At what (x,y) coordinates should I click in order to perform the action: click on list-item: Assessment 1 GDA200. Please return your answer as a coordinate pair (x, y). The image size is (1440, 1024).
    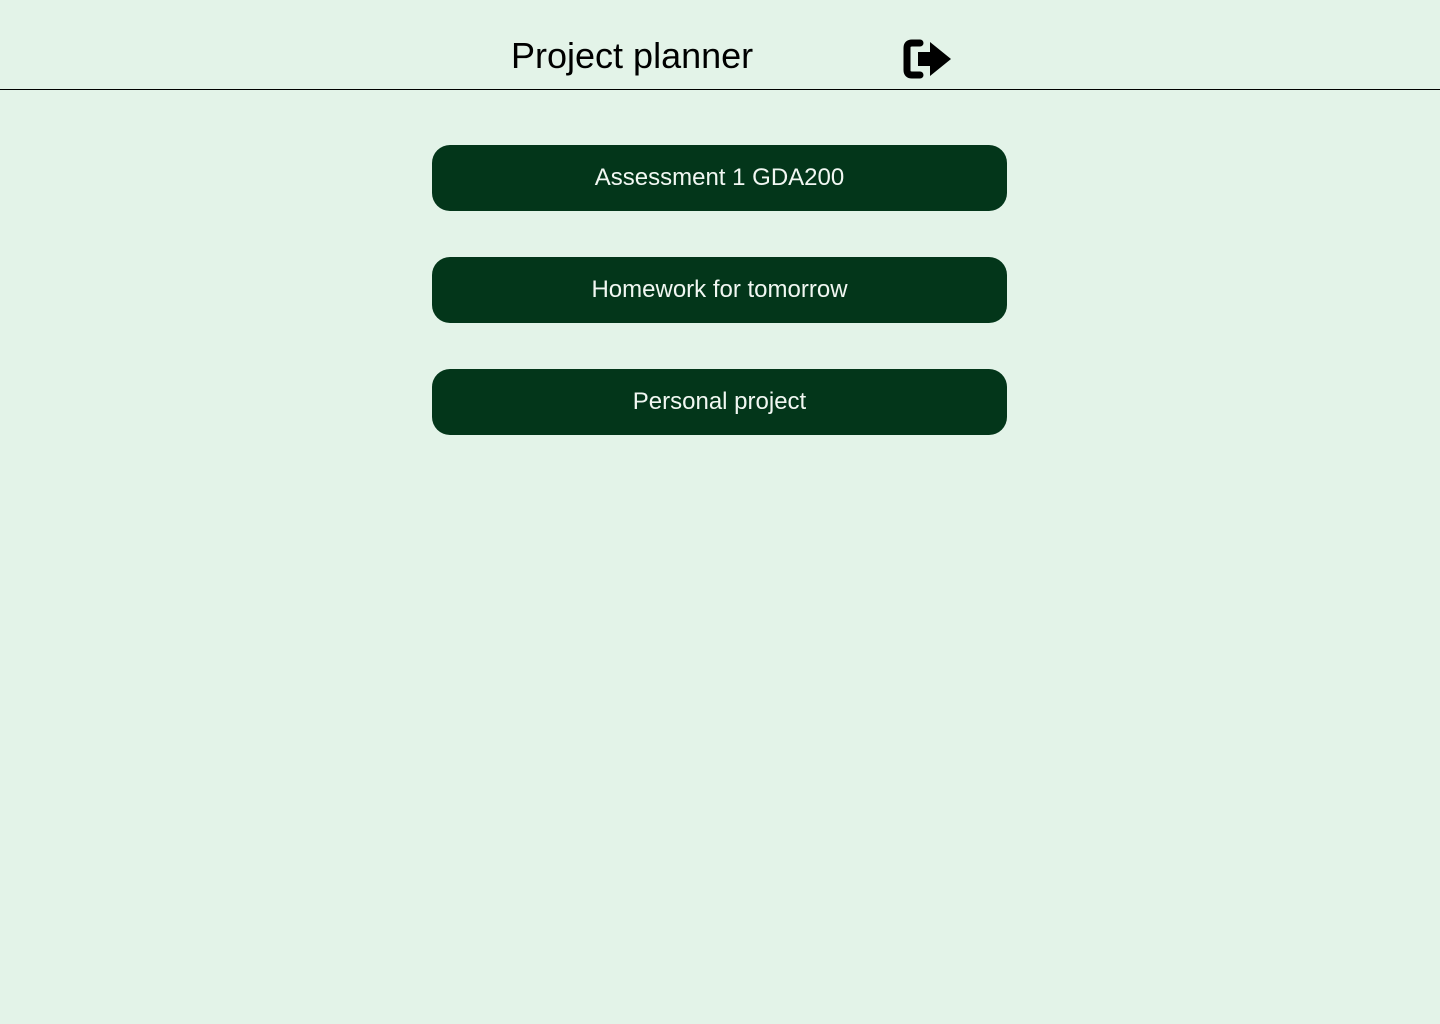
    Looking at the image, I should click on (719, 178).